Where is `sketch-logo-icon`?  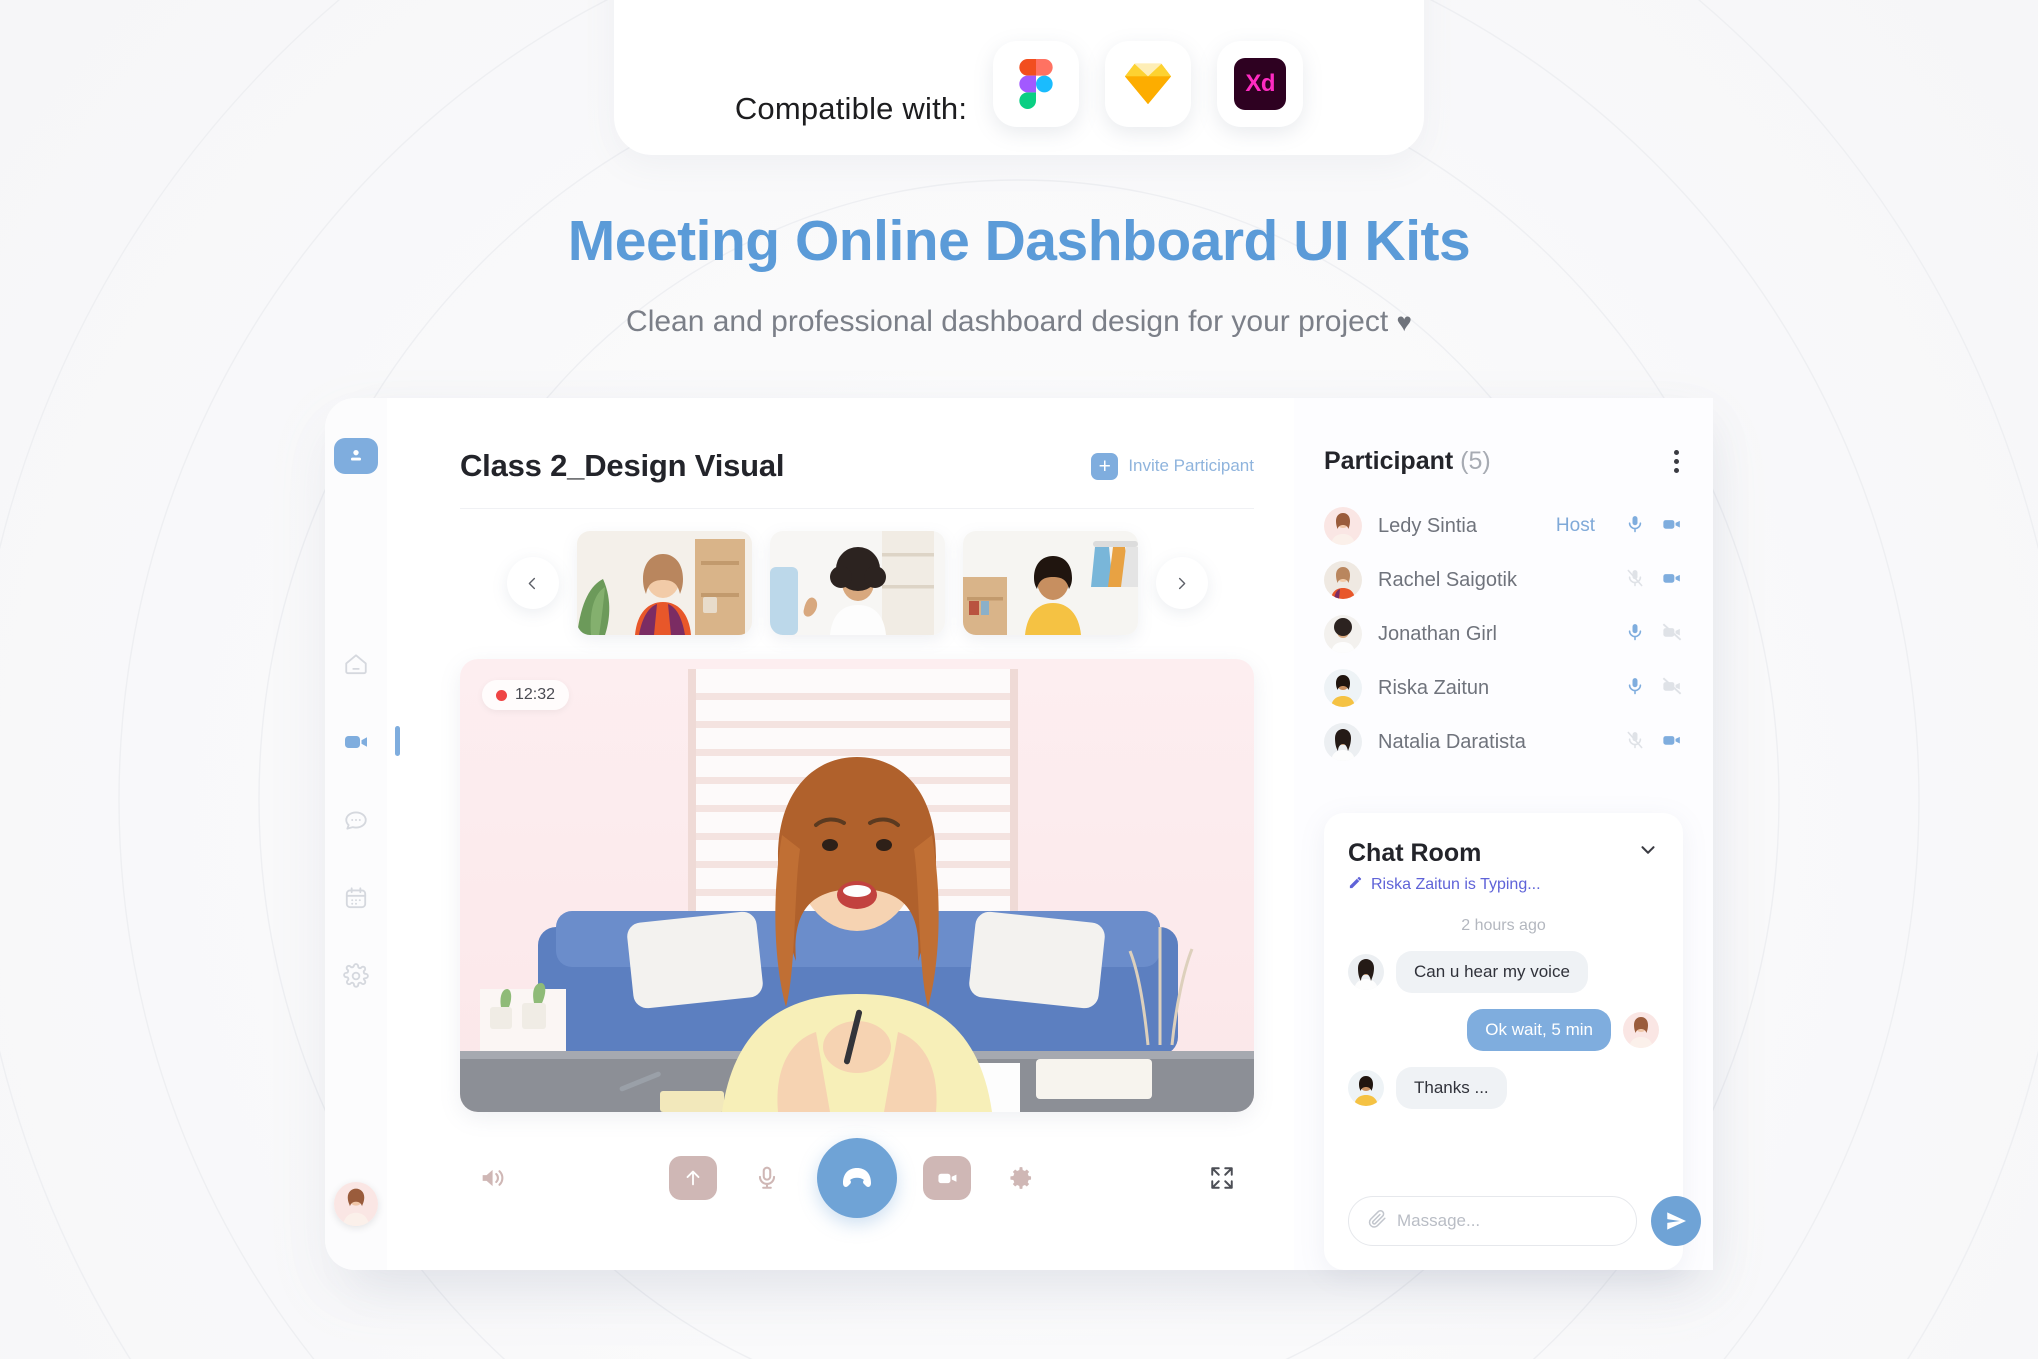 sketch-logo-icon is located at coordinates (1148, 84).